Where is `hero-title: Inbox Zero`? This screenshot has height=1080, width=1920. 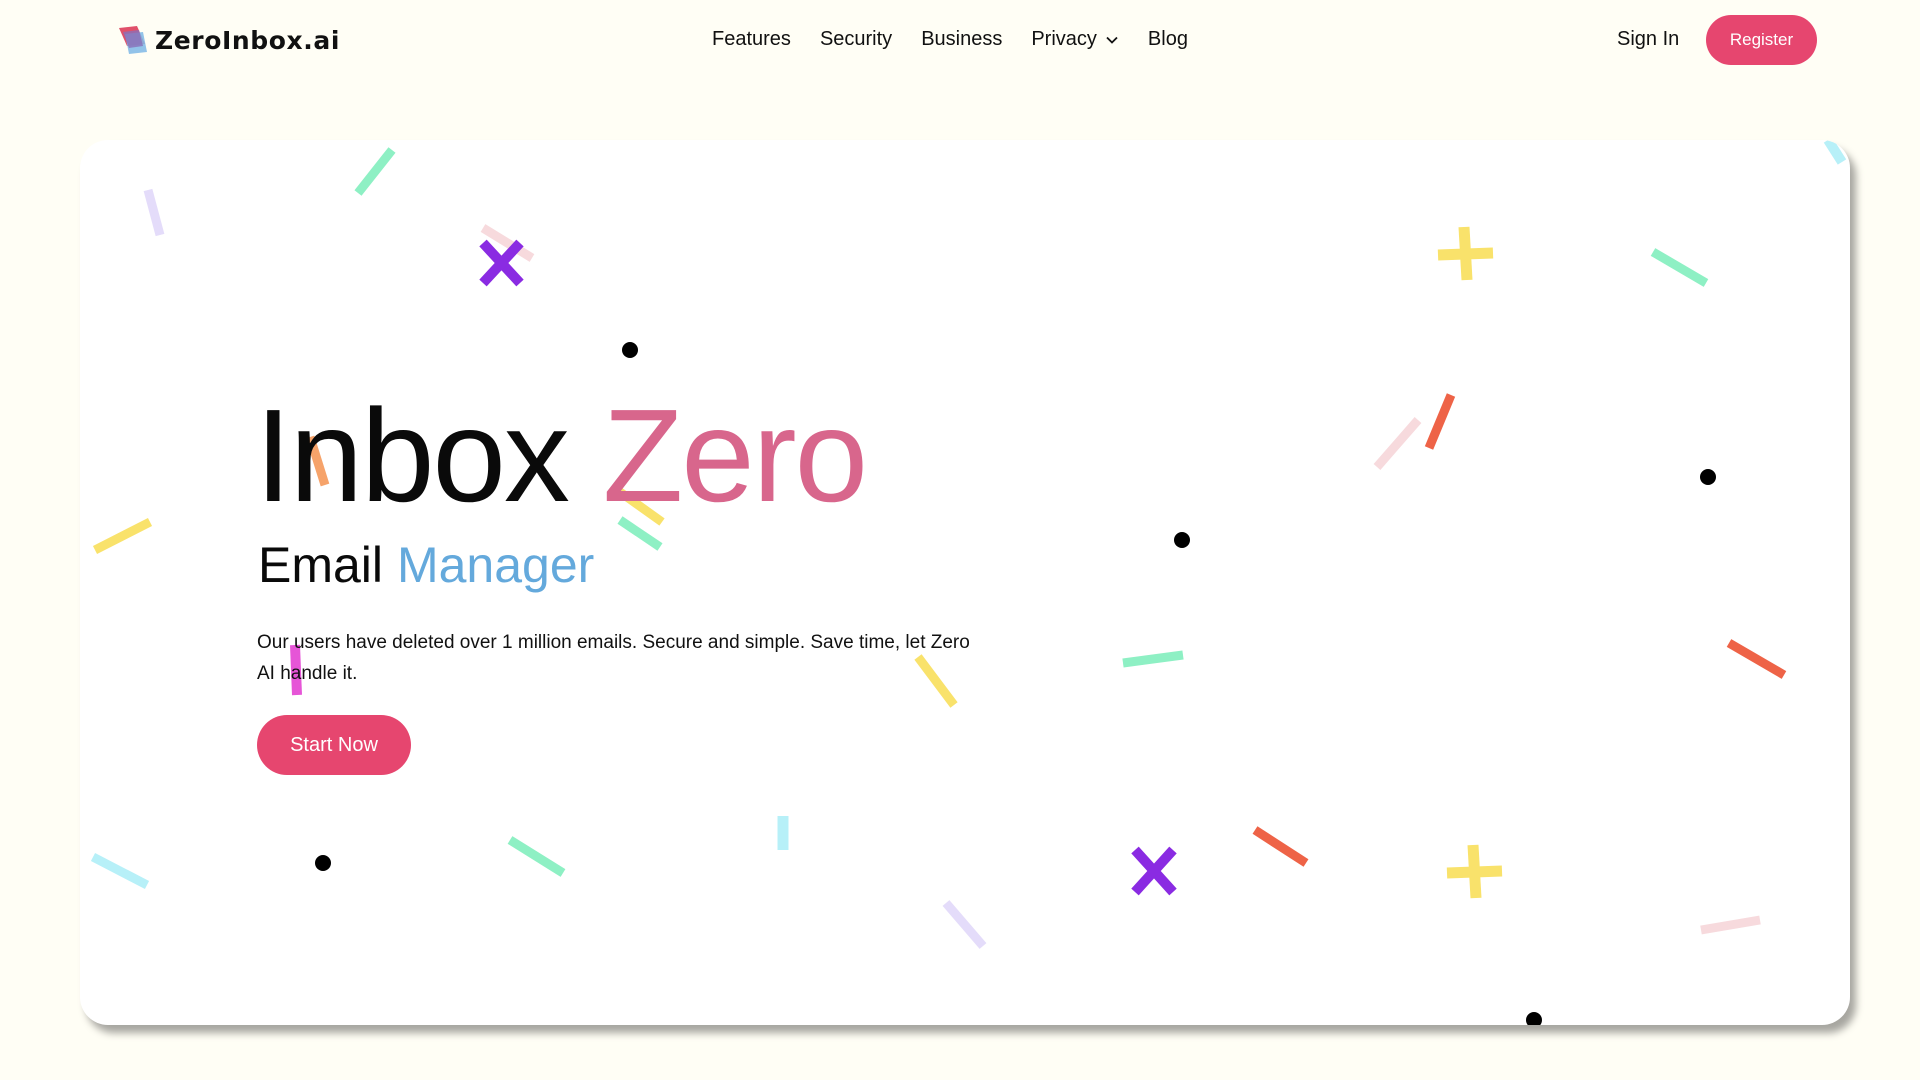
hero-title: Inbox Zero is located at coordinates (561, 456).